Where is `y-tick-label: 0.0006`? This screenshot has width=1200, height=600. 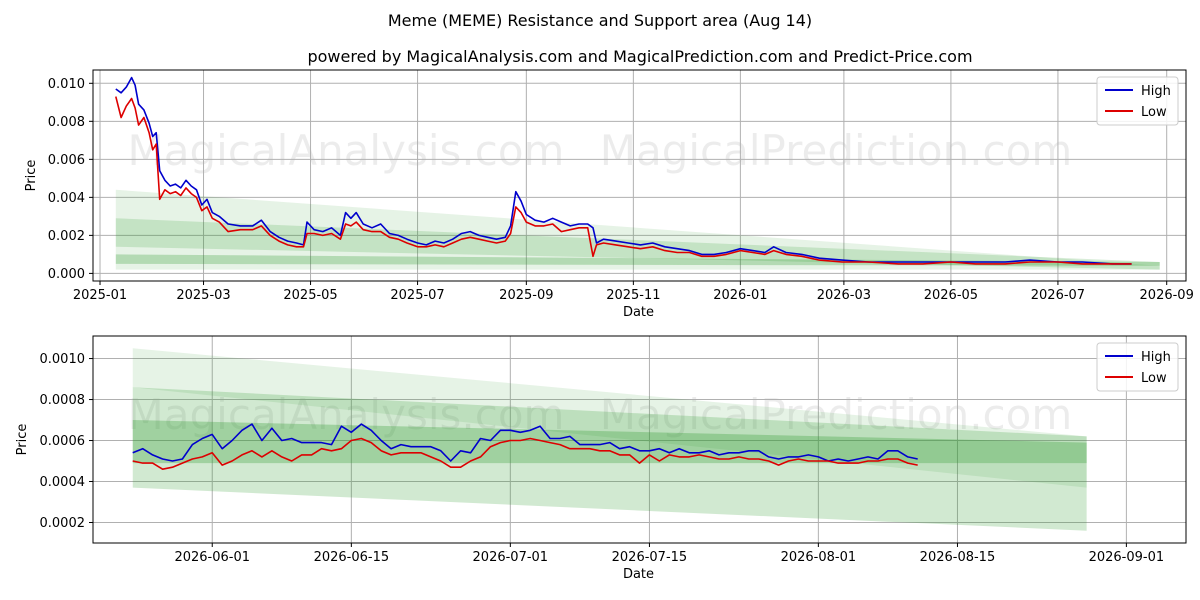
y-tick-label: 0.0006 is located at coordinates (63, 441).